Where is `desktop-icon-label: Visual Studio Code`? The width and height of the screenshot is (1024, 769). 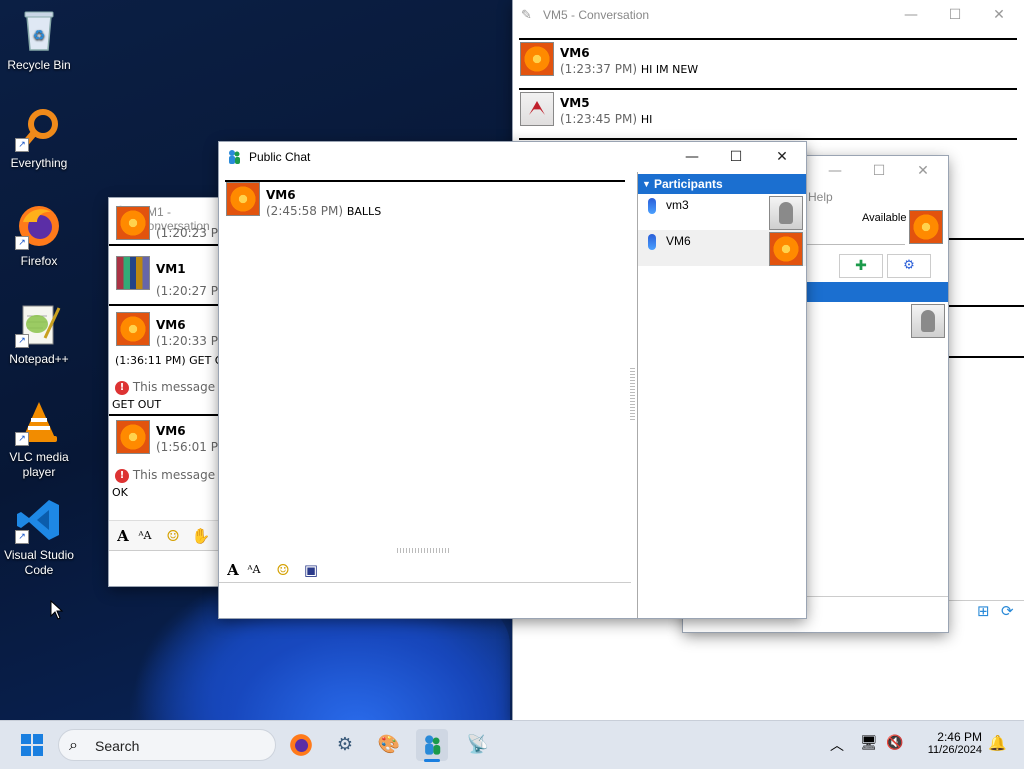 desktop-icon-label: Visual Studio Code is located at coordinates (39, 562).